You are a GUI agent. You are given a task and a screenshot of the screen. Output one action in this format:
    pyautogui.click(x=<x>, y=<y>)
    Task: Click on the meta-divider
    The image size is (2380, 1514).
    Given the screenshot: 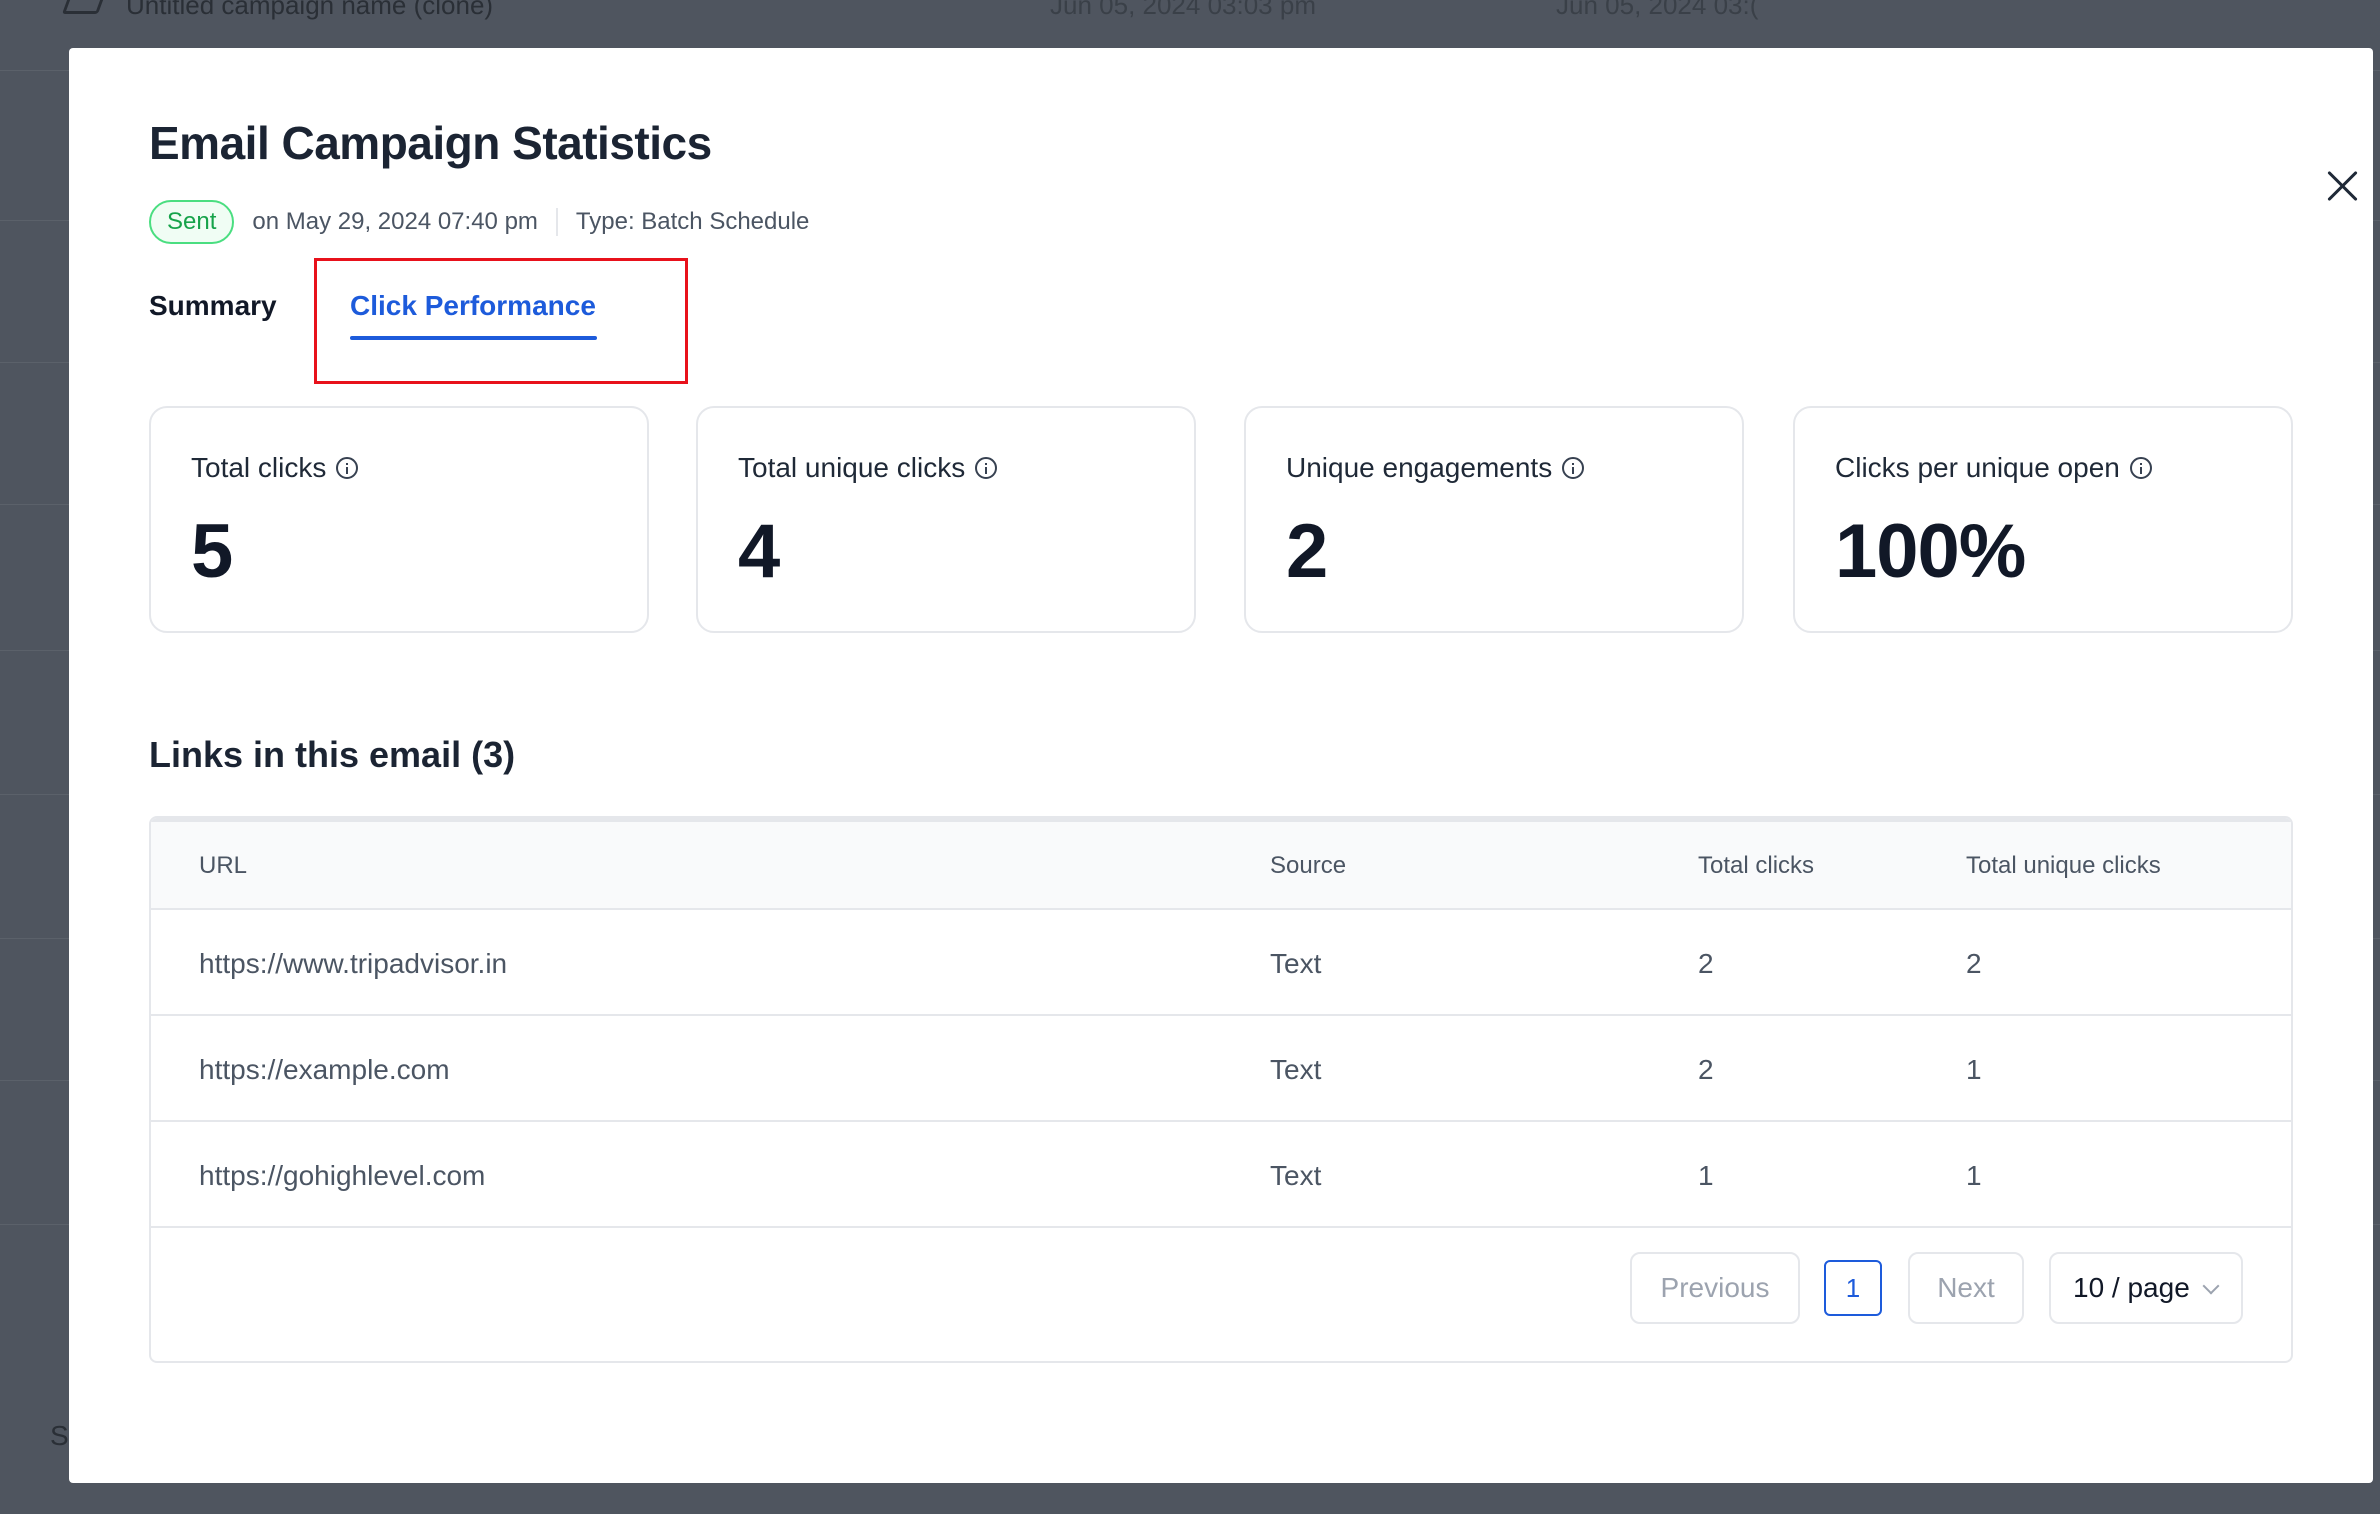 What is the action you would take?
    pyautogui.click(x=556, y=222)
    